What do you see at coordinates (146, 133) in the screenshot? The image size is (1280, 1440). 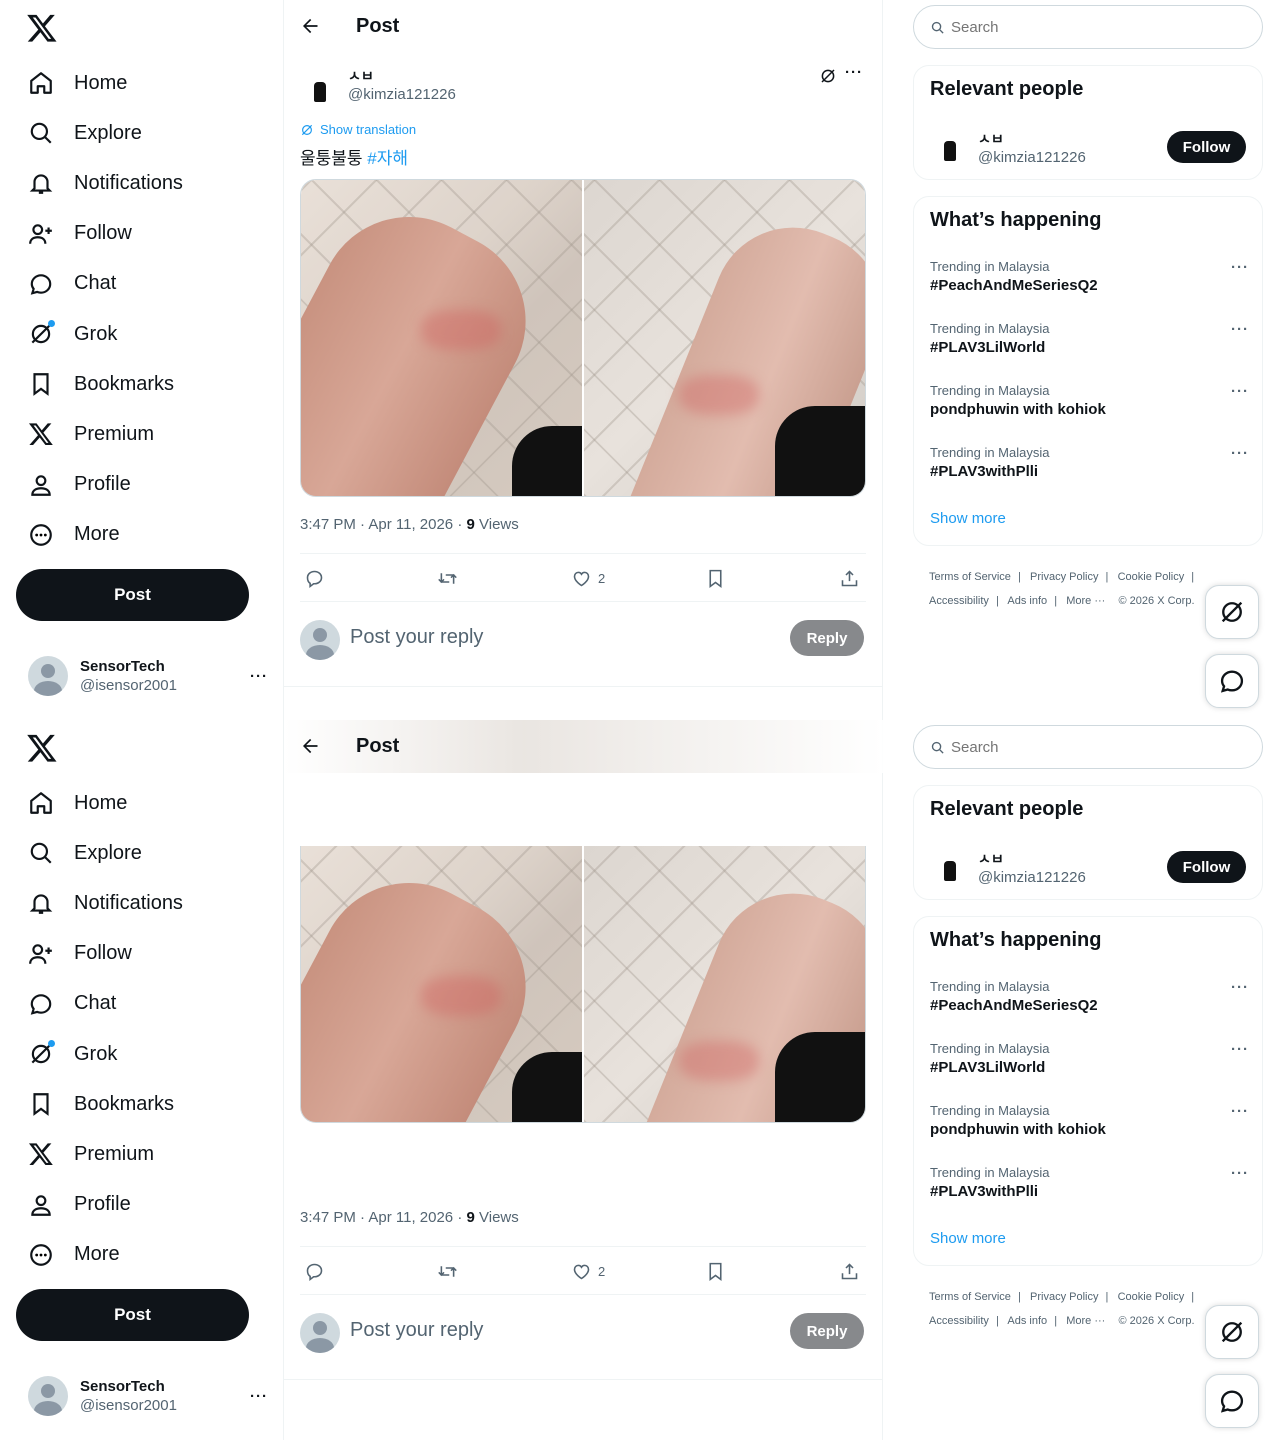 I see `nav-item-explore: Explore` at bounding box center [146, 133].